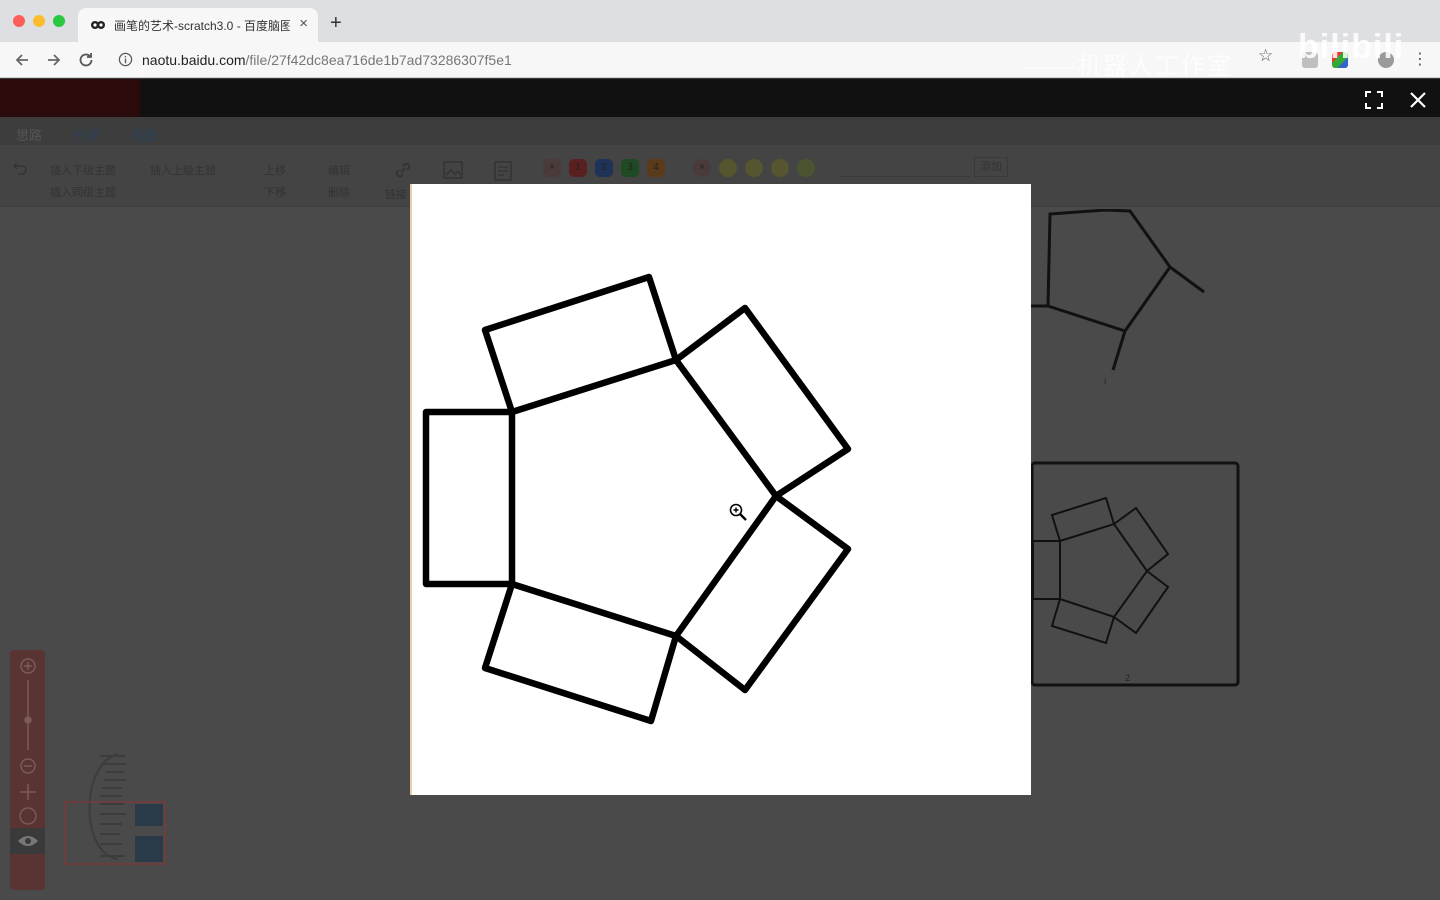  I want to click on window-minimize-button, so click(39, 21).